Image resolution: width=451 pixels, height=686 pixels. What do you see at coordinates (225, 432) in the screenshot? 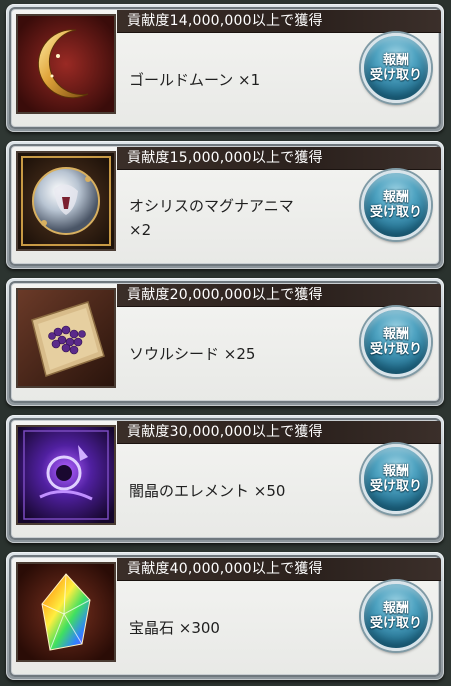
I see `requirement-text: 貢献度30,000,000以上で獲得` at bounding box center [225, 432].